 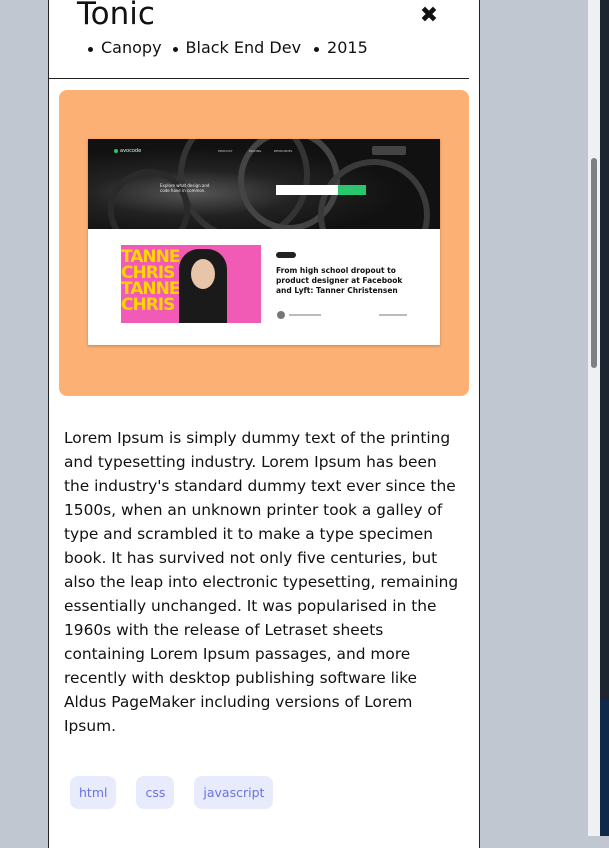 What do you see at coordinates (341, 47) in the screenshot?
I see `meta-year: 2015` at bounding box center [341, 47].